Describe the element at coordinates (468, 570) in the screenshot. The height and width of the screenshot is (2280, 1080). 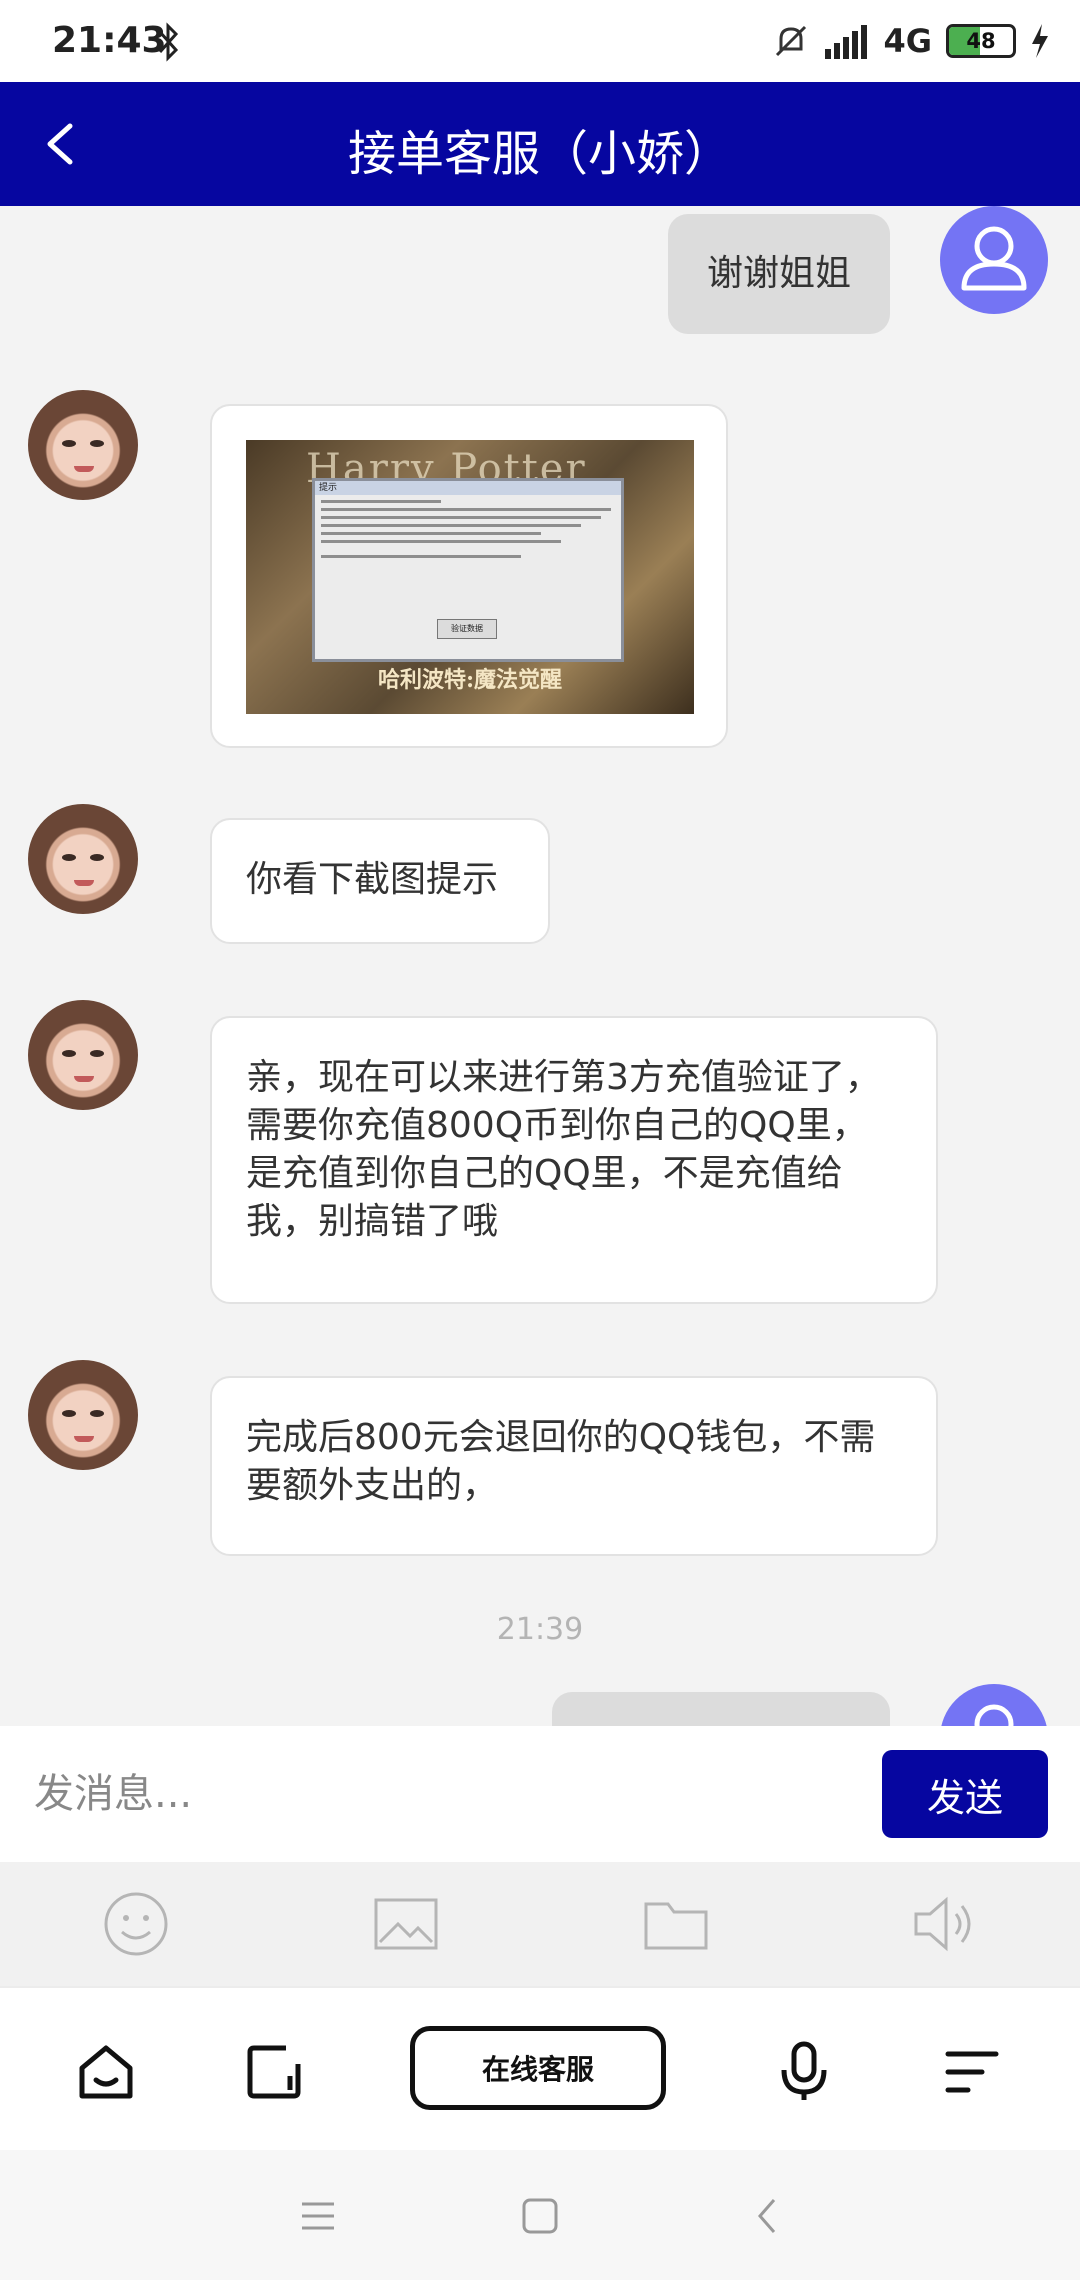
I see `thumbnail-dialog: 提示 验证数据` at that location.